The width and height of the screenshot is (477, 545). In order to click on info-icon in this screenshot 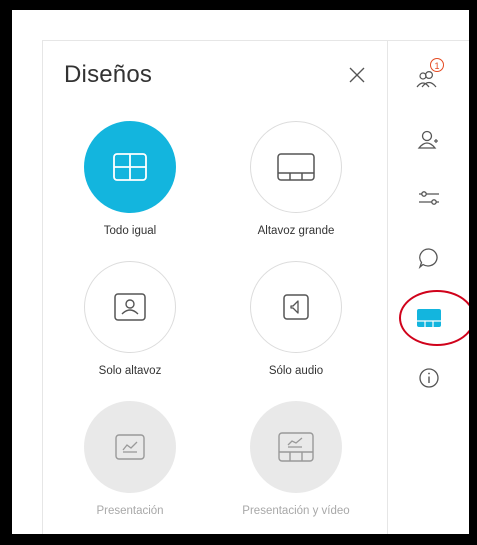, I will do `click(429, 378)`.